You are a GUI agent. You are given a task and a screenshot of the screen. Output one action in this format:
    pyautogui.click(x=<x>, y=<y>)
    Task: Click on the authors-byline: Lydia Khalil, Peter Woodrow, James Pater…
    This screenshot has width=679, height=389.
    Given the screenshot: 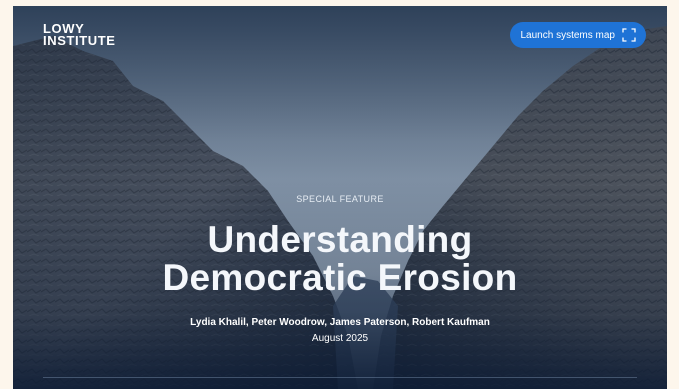 What is the action you would take?
    pyautogui.click(x=340, y=322)
    